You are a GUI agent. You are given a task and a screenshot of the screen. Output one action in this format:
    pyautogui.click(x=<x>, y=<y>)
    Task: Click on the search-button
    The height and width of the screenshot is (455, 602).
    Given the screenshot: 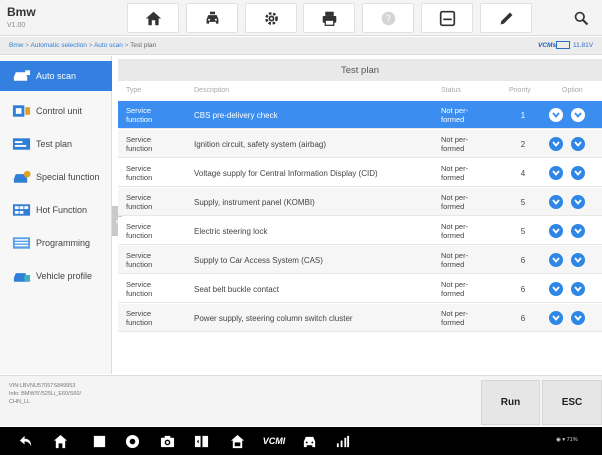 What is the action you would take?
    pyautogui.click(x=571, y=18)
    